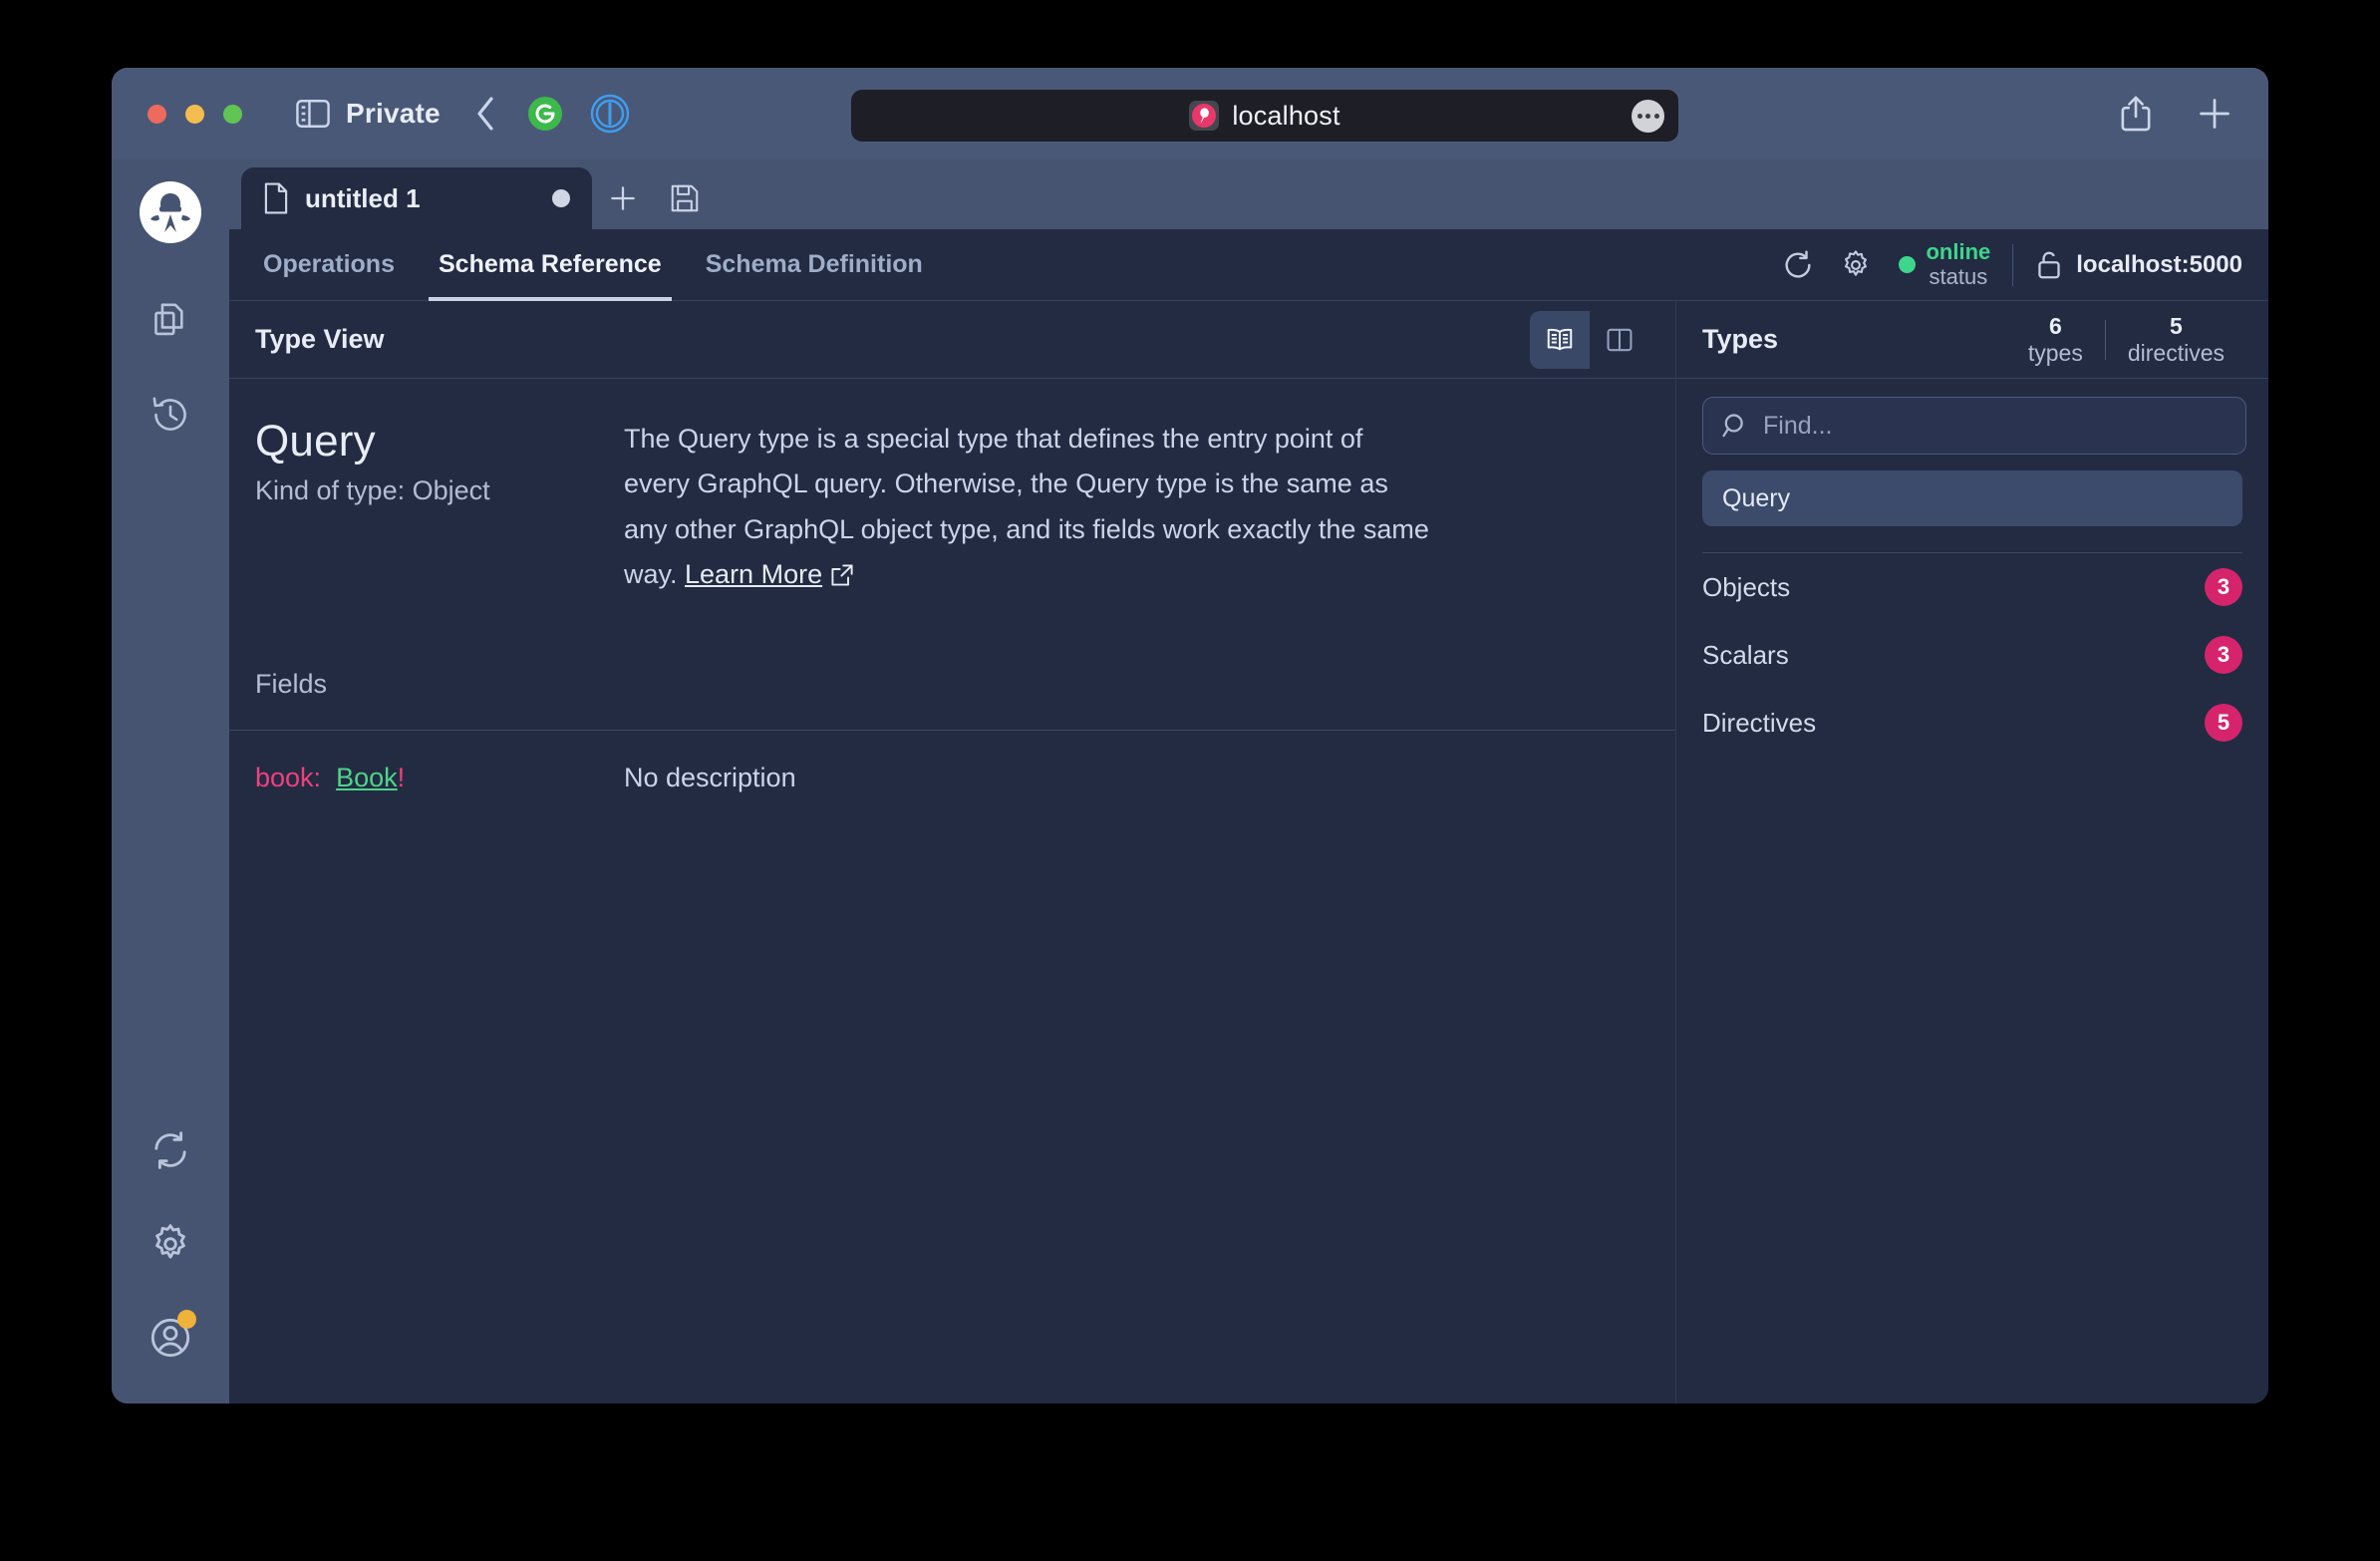 The height and width of the screenshot is (1561, 2380). What do you see at coordinates (170, 321) in the screenshot?
I see `docs-icon` at bounding box center [170, 321].